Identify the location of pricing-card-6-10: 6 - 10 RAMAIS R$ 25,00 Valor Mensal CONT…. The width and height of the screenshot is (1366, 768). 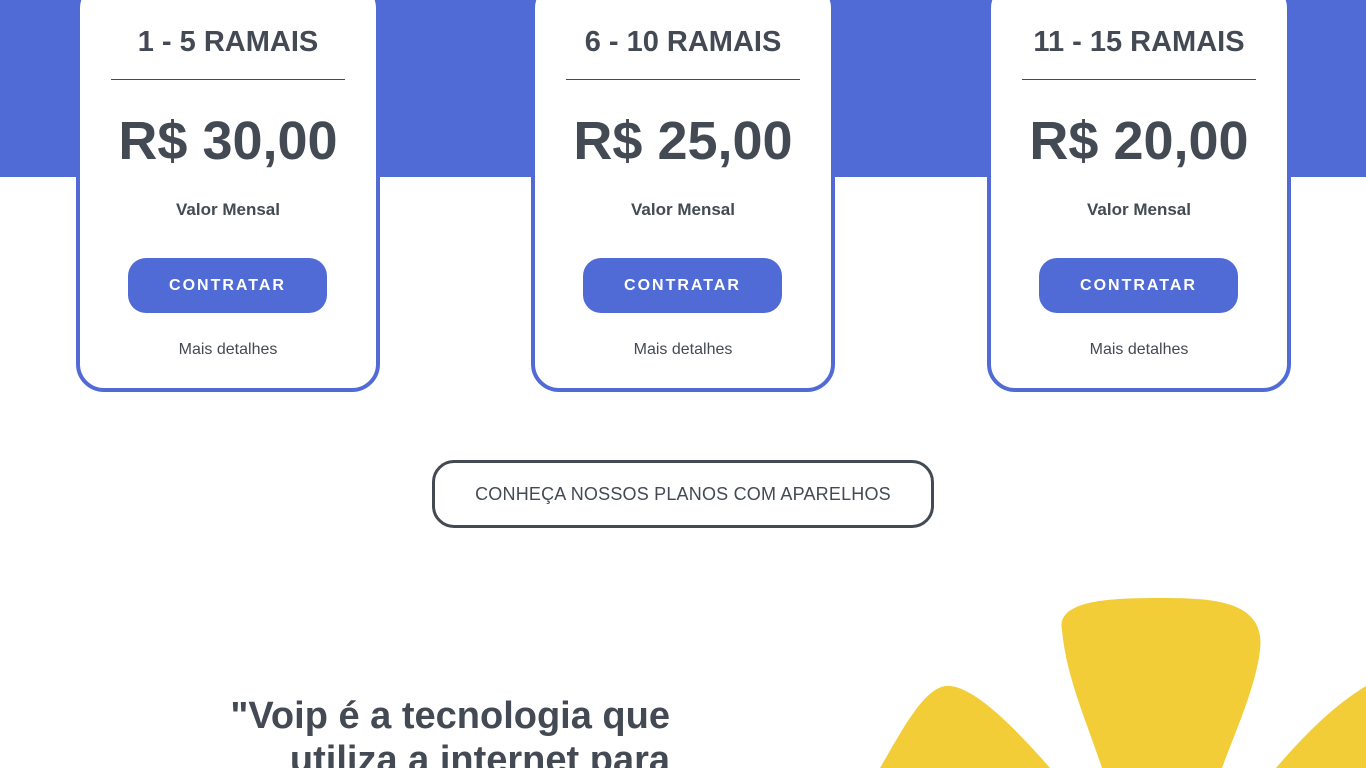
(683, 196).